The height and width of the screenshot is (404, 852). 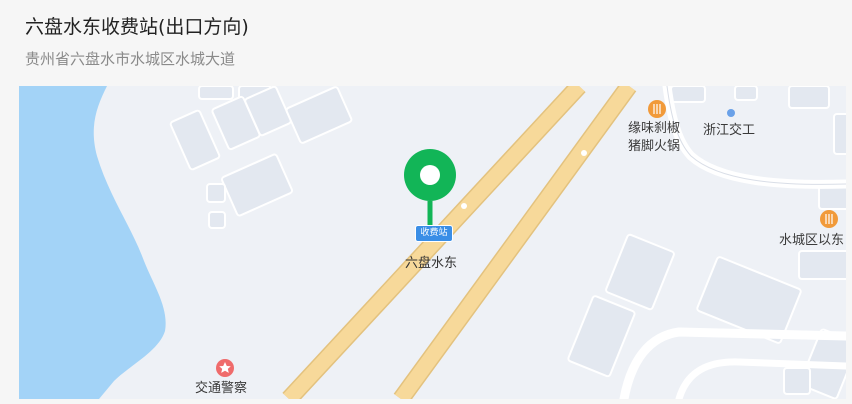 What do you see at coordinates (654, 146) in the screenshot?
I see `poi-label: 猪脚火锅` at bounding box center [654, 146].